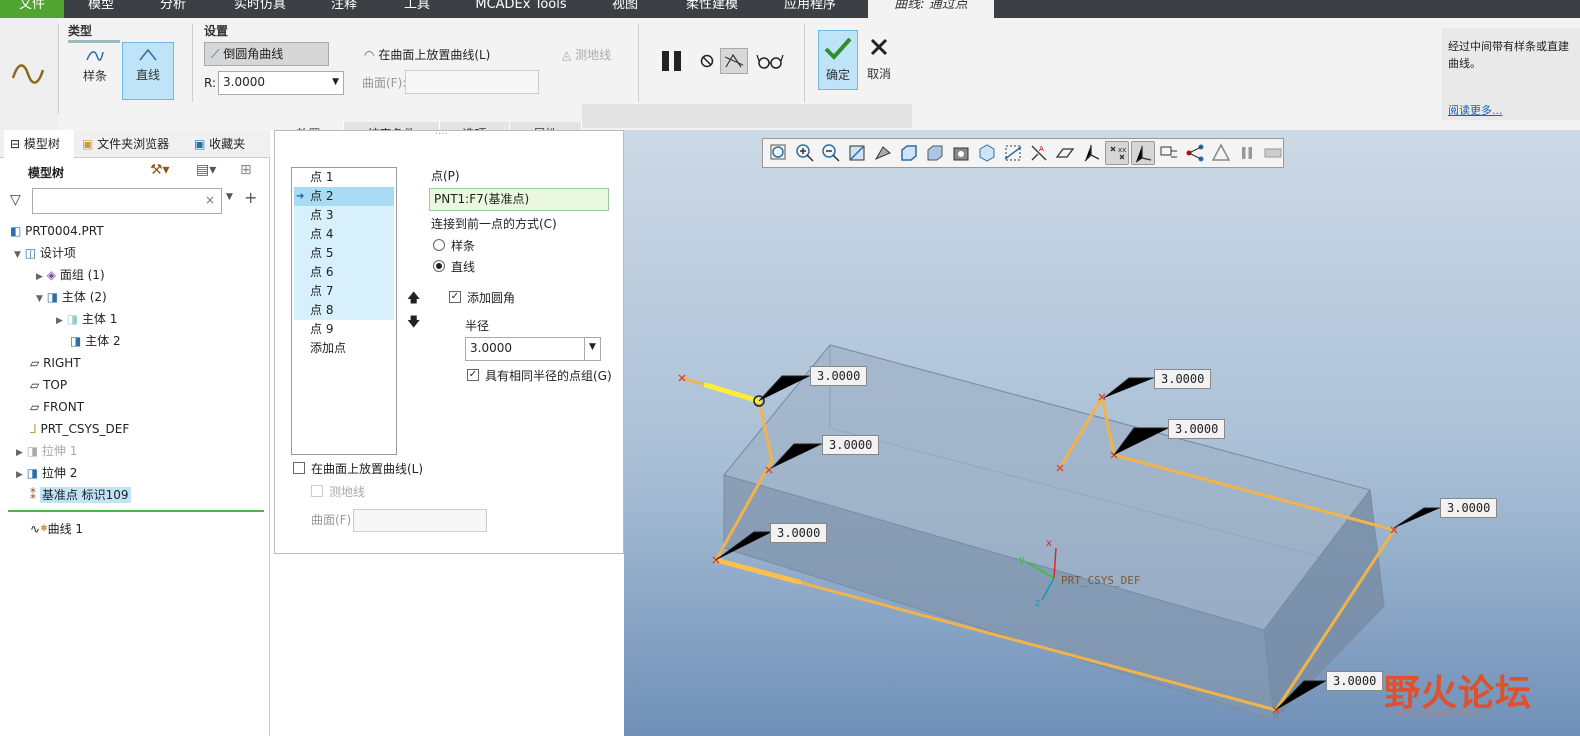 The height and width of the screenshot is (736, 1580). I want to click on point-list-item: 点 7, so click(344, 291).